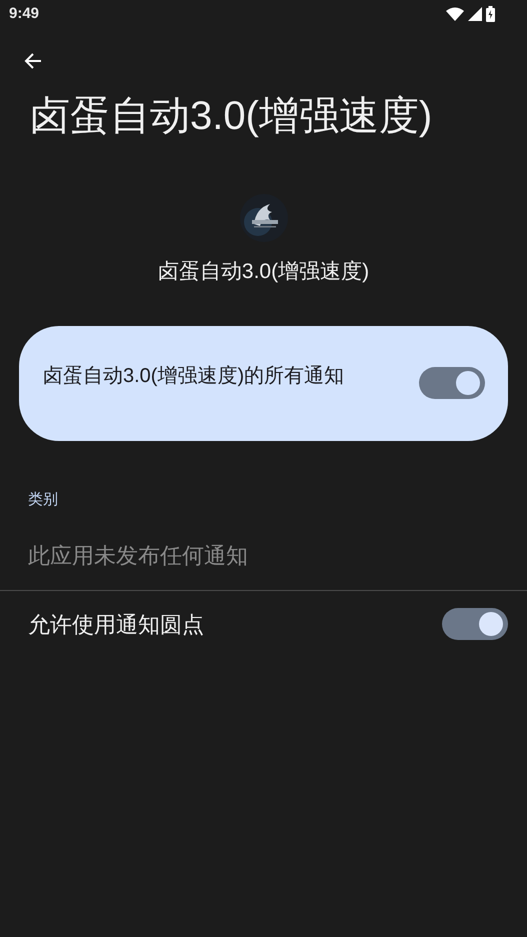 The height and width of the screenshot is (937, 527). Describe the element at coordinates (490, 14) in the screenshot. I see `battery-icon` at that location.